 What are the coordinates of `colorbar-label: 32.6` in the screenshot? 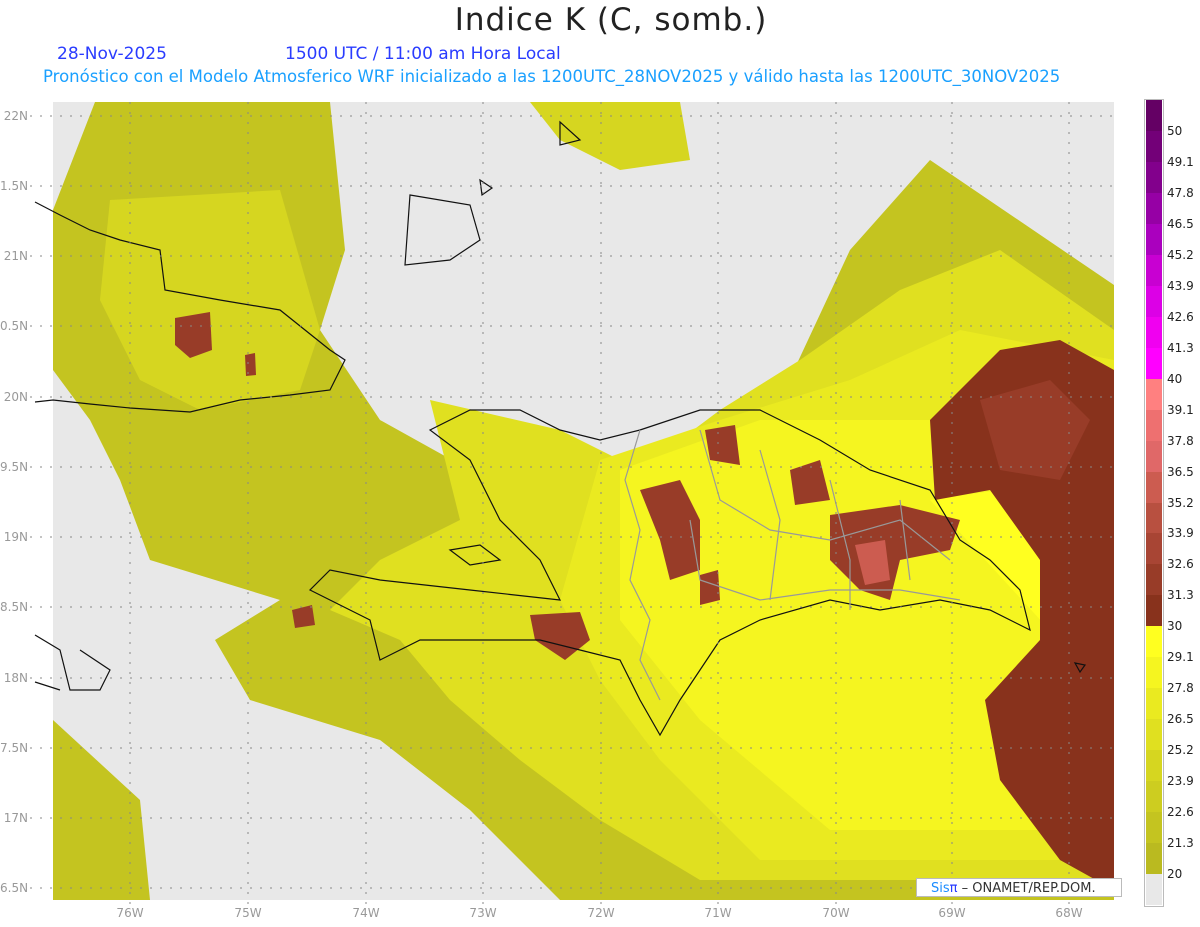 It's located at (1180, 564).